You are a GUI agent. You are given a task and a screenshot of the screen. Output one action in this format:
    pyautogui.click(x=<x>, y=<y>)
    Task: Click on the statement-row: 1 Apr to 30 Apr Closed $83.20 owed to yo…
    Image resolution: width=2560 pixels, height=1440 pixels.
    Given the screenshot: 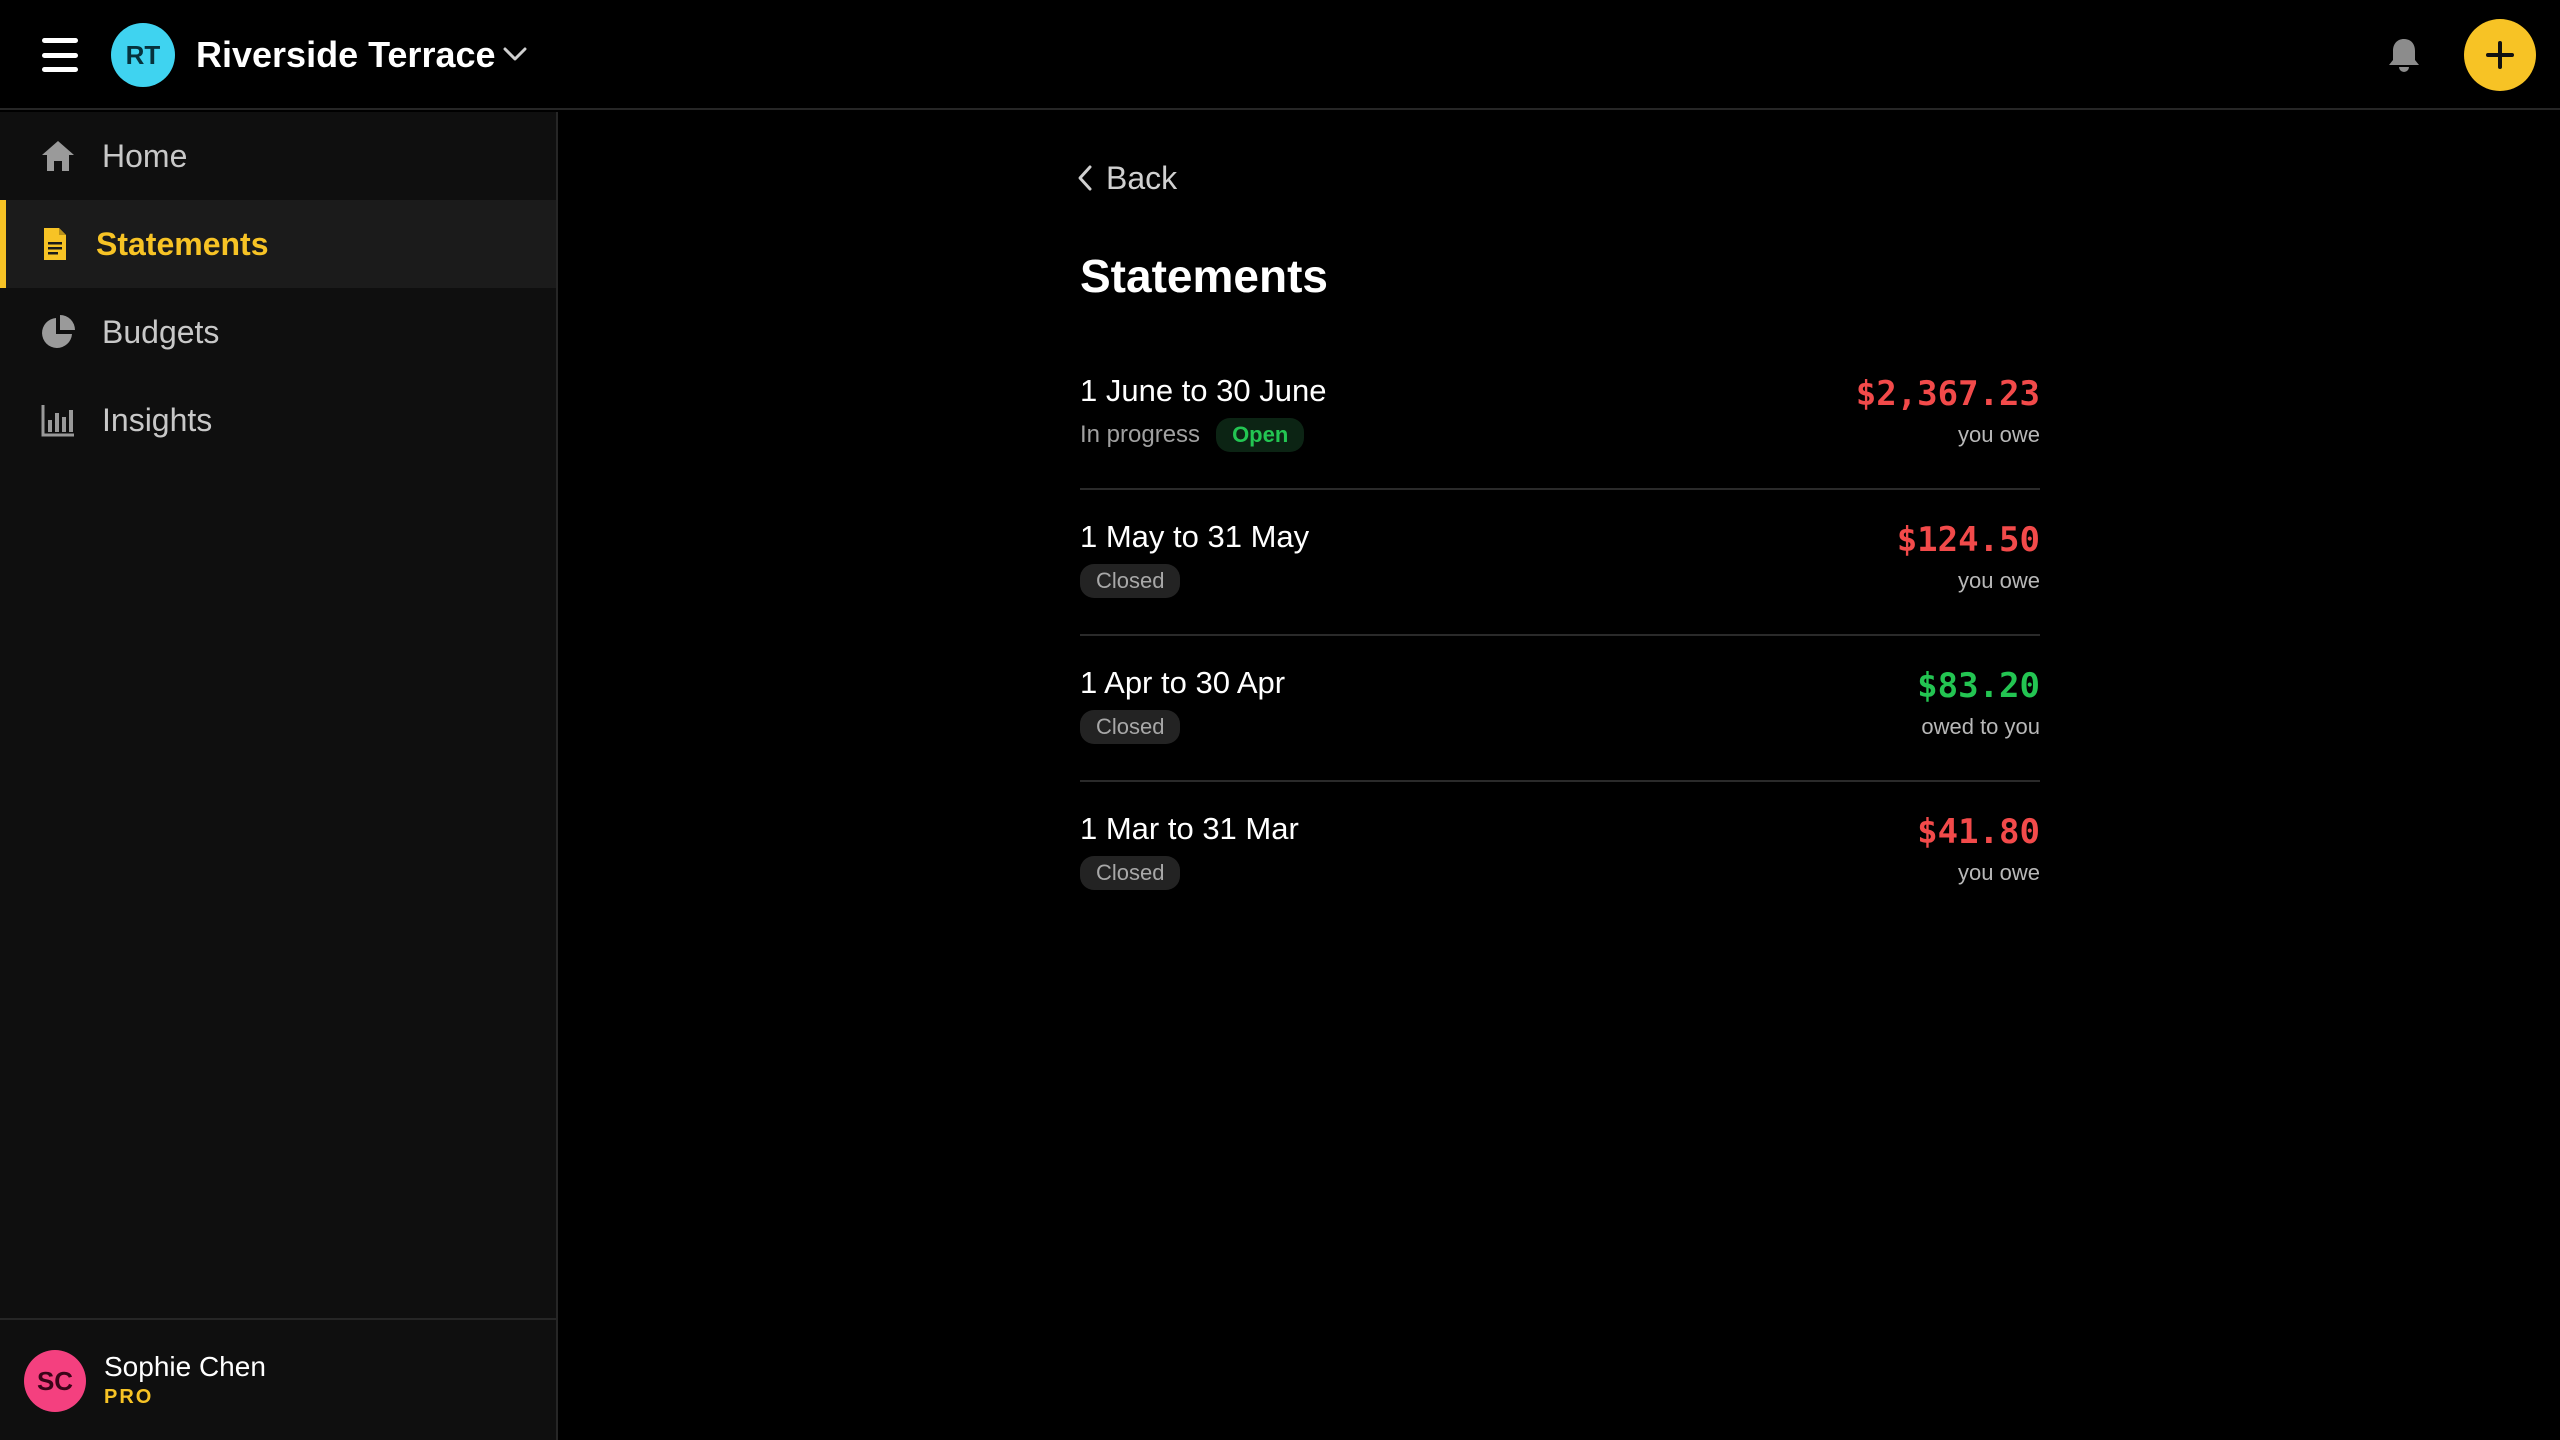 What is the action you would take?
    pyautogui.click(x=1560, y=709)
    